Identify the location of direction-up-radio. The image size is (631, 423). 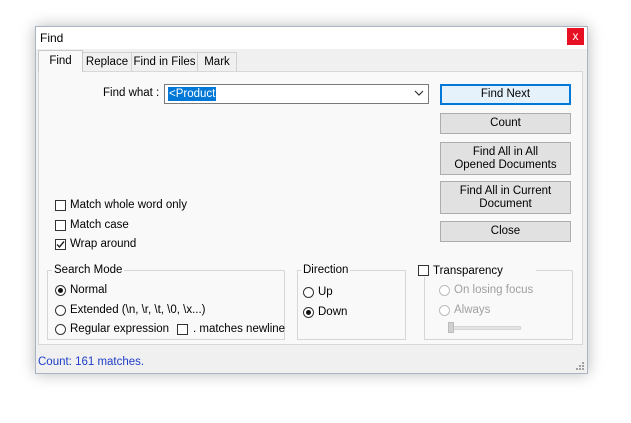
(308, 292).